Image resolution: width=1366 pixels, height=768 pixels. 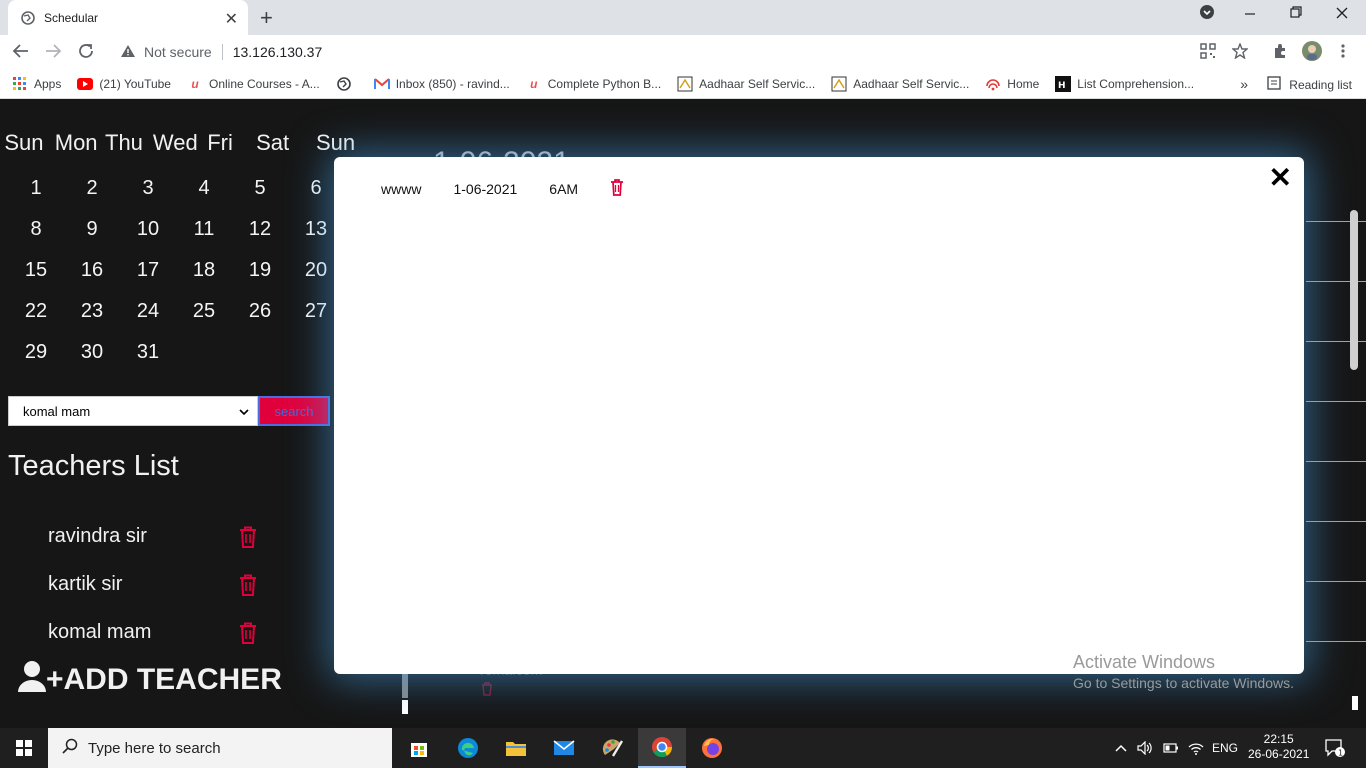 I want to click on weekday-label: Sat, so click(x=273, y=142).